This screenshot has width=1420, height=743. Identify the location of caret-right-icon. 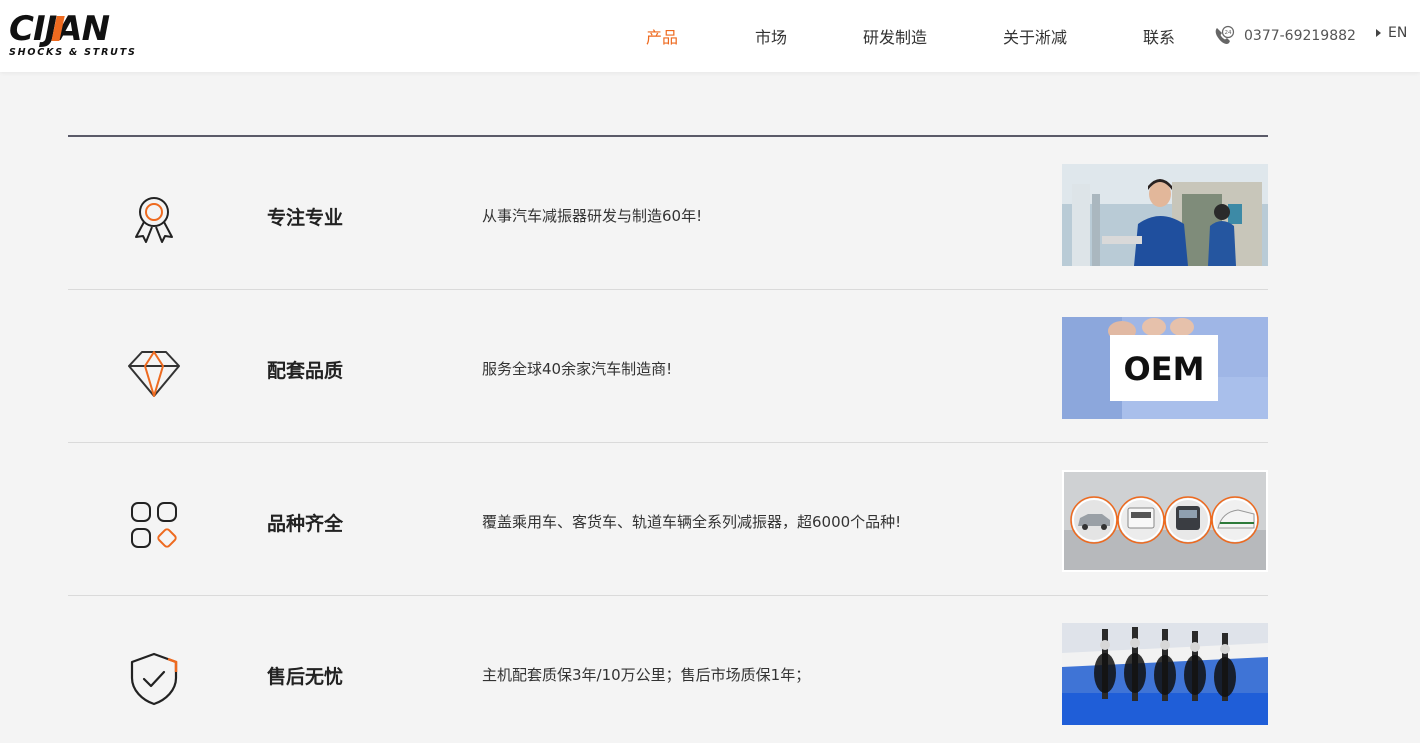
(1378, 33).